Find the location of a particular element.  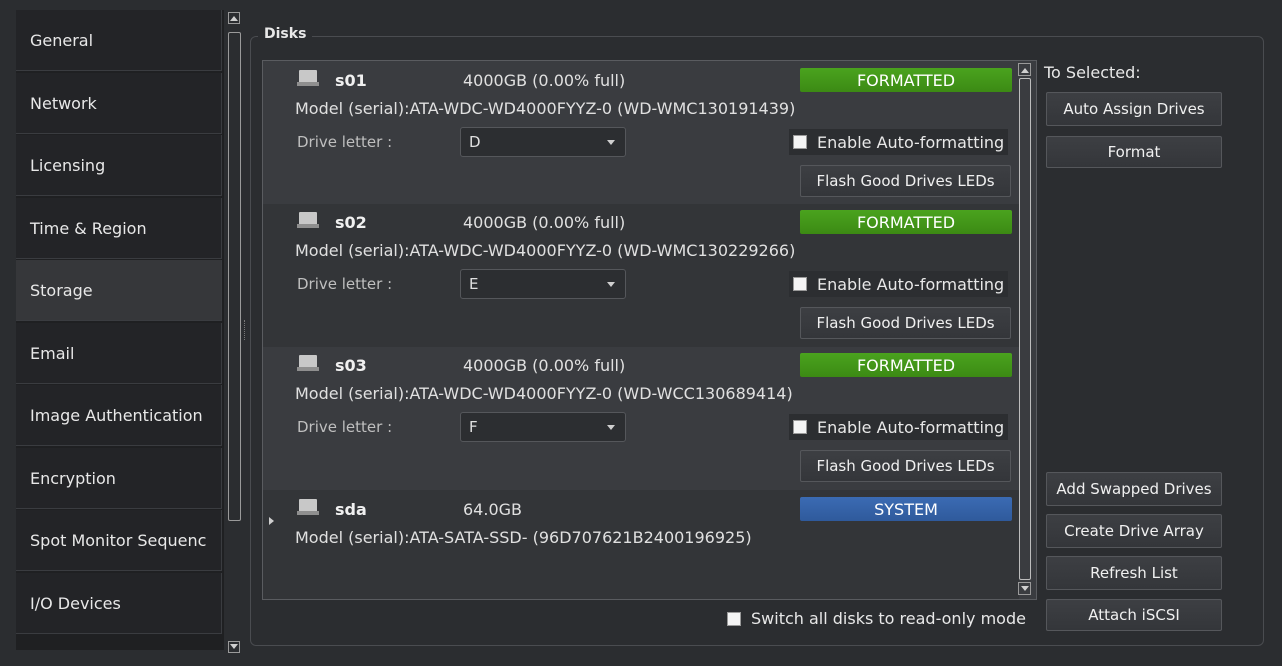

disks-group-title: Disks is located at coordinates (285, 34).